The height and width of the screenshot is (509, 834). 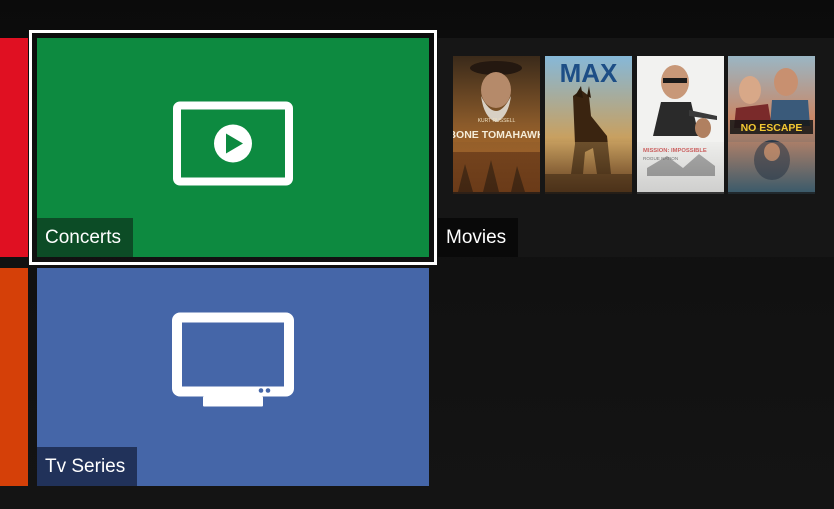 What do you see at coordinates (85, 237) in the screenshot?
I see `concerts-label: Concerts` at bounding box center [85, 237].